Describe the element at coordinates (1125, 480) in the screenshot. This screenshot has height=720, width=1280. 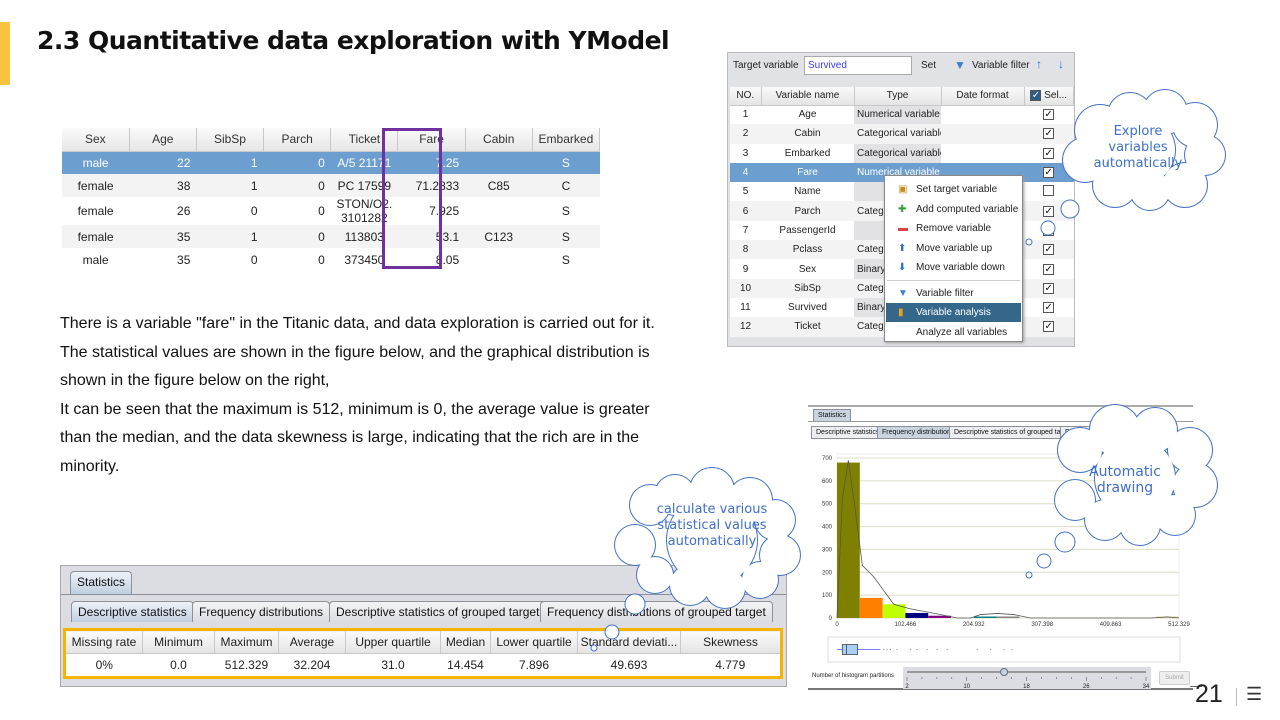
I see `cloud-draw-text: Automatic drawing` at that location.